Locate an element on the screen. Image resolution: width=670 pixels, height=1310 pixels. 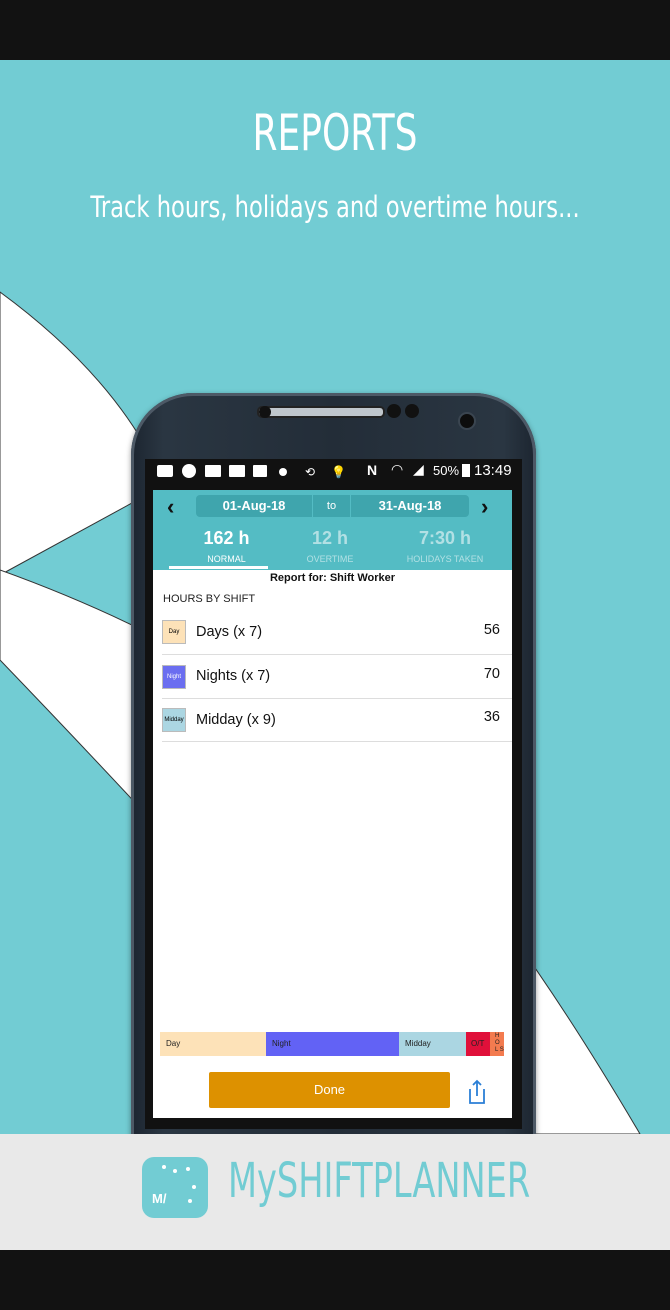
shift-hours: 70 is located at coordinates (491, 674).